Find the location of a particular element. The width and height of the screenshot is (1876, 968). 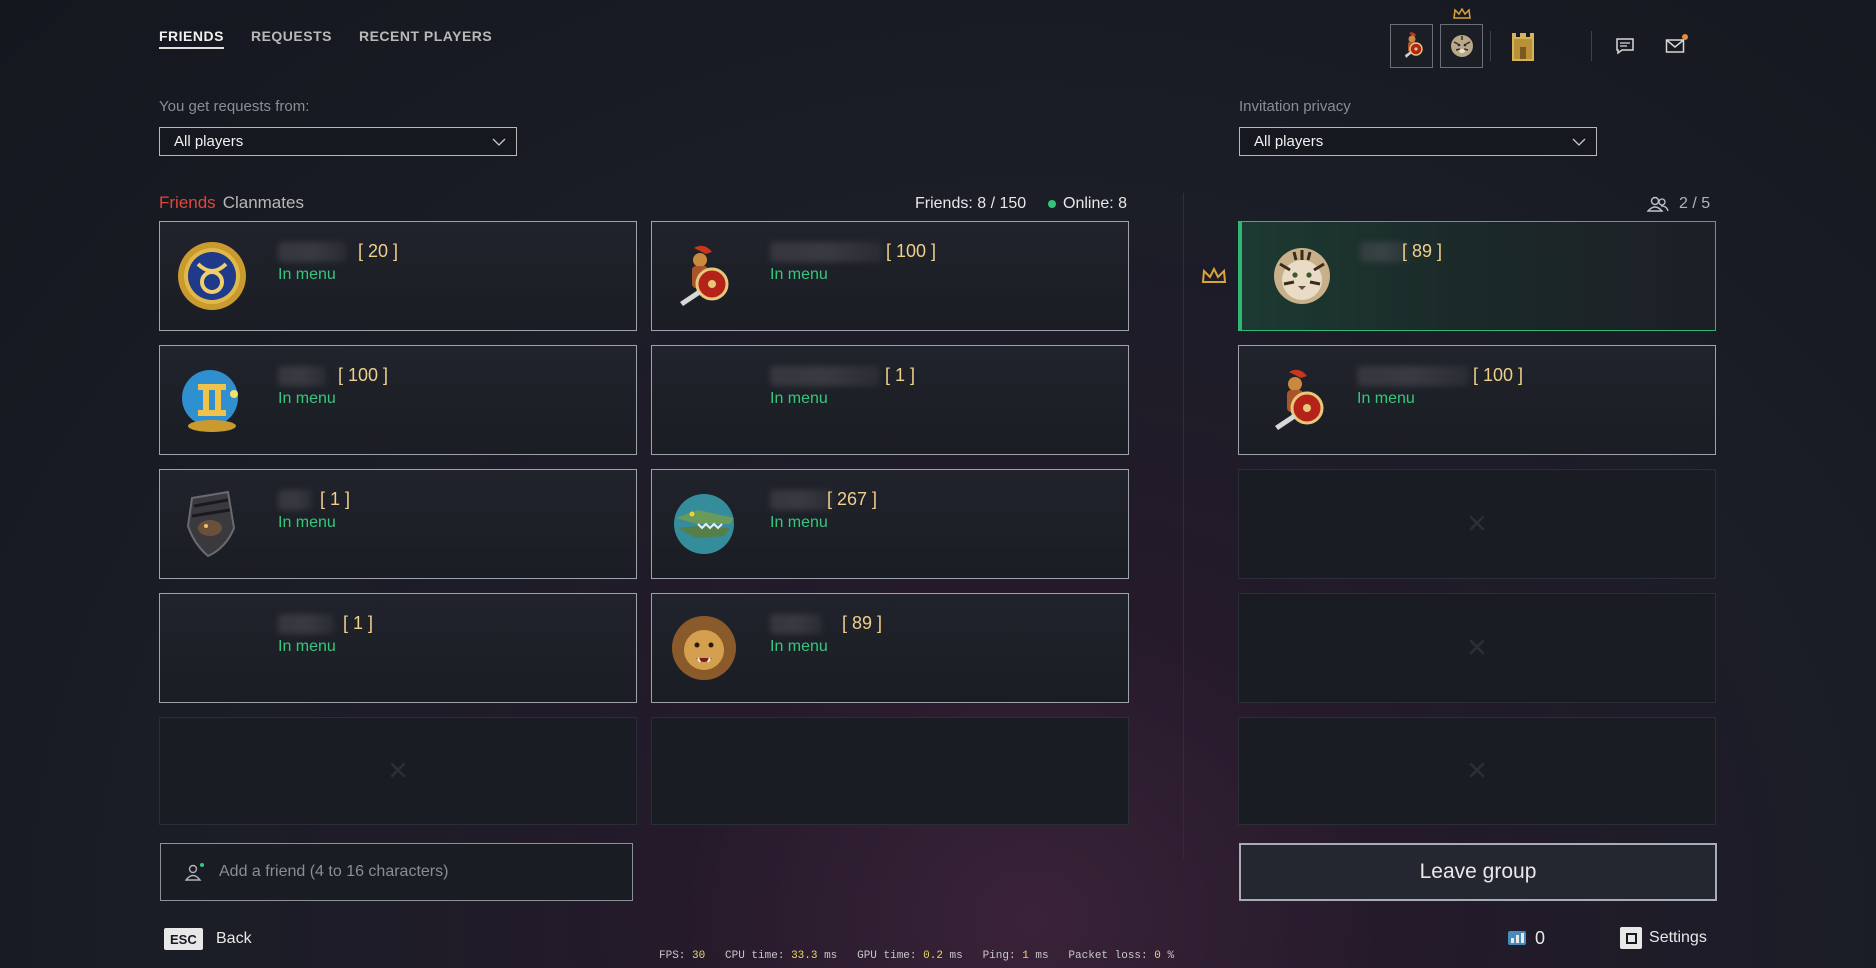

tab-friends: FRIENDS is located at coordinates (191, 38).